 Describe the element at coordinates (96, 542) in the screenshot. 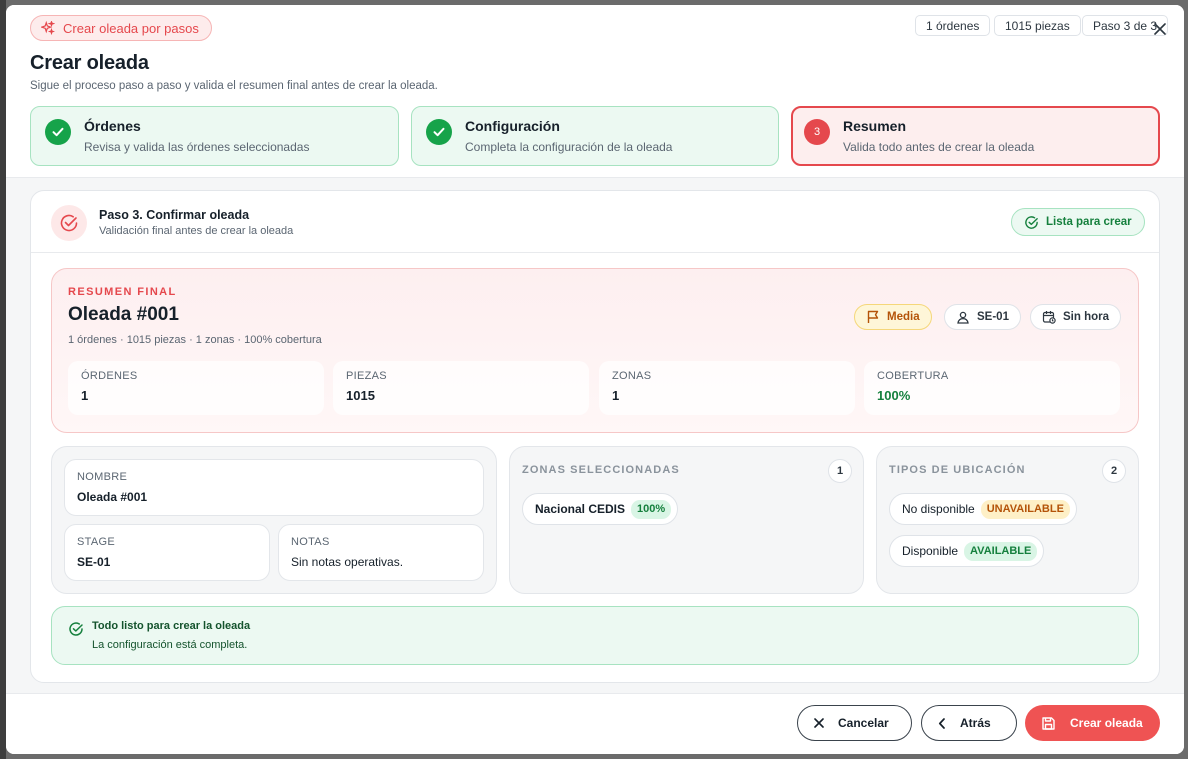

I see `field-label: STAGE` at that location.